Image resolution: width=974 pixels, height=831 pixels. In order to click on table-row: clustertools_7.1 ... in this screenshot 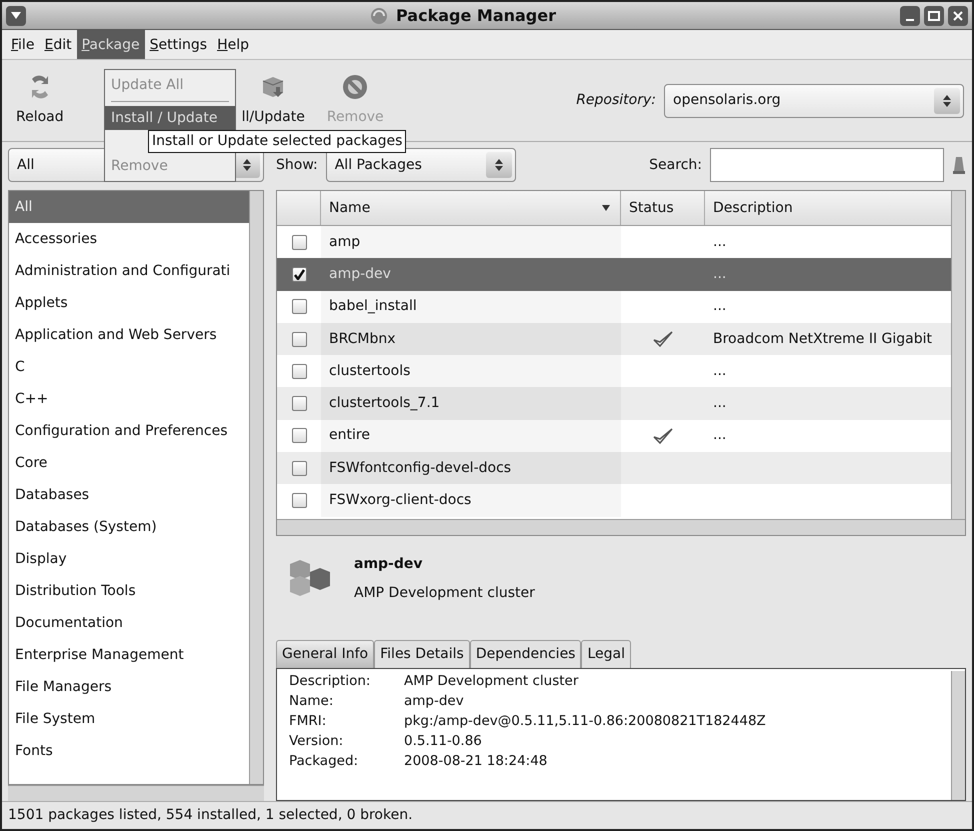, I will do `click(614, 403)`.